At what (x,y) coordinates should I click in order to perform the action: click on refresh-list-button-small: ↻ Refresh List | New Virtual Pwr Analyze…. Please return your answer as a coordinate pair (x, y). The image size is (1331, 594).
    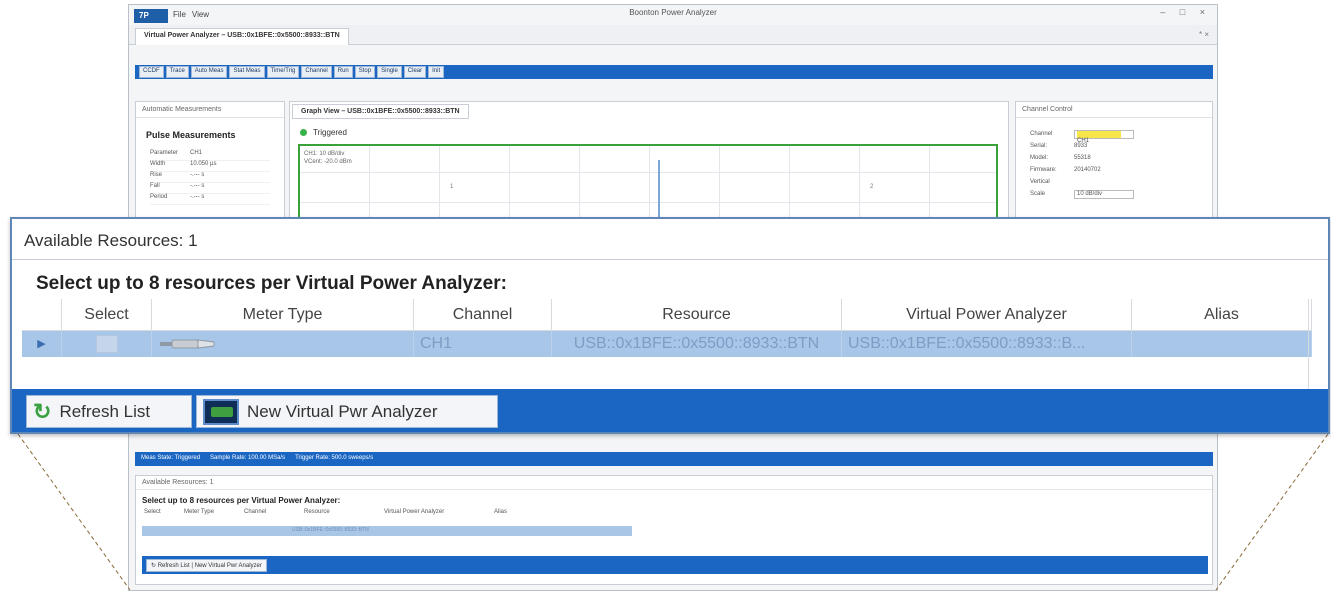
    Looking at the image, I should click on (206, 565).